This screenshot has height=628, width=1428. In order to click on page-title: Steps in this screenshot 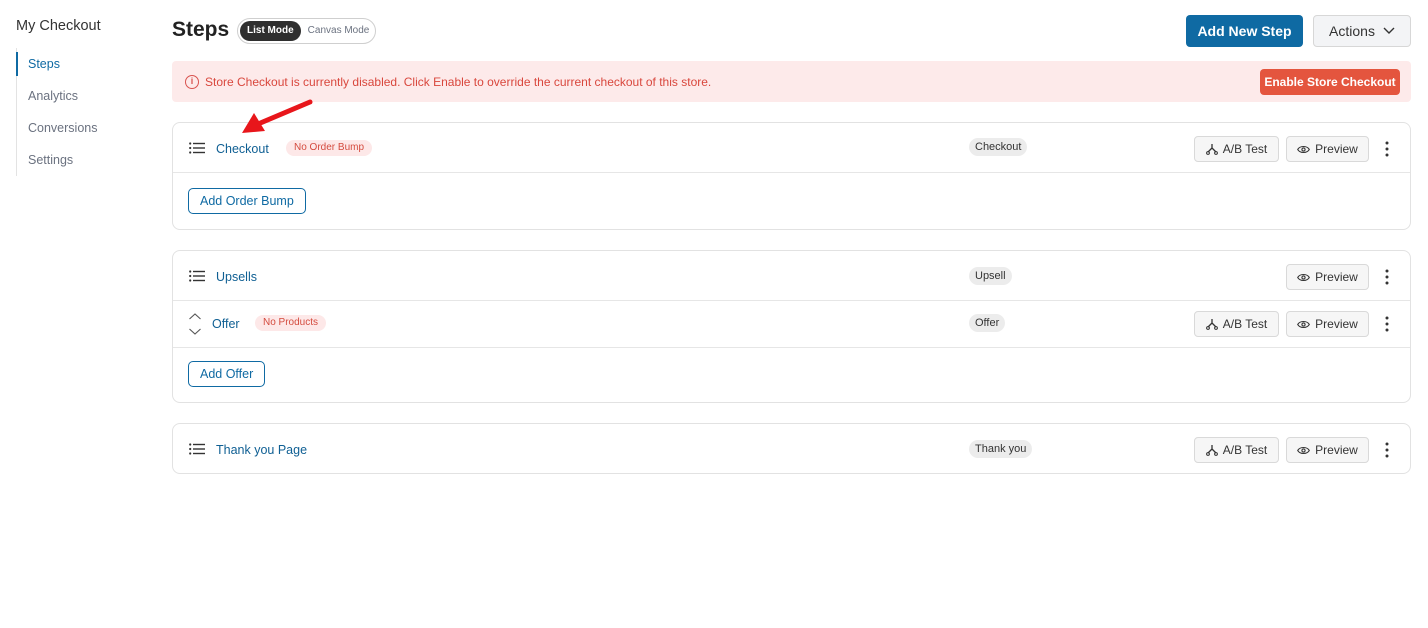, I will do `click(201, 29)`.